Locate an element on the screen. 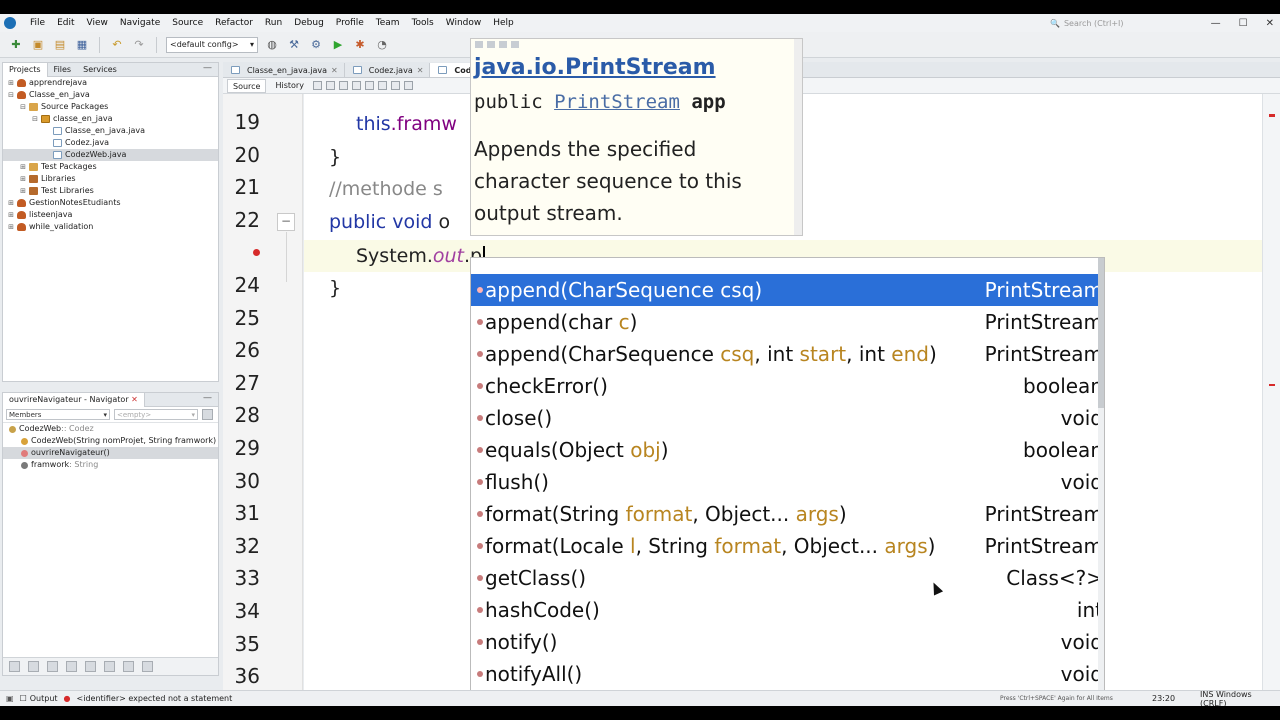  completion-item: close() void is located at coordinates (787, 418).